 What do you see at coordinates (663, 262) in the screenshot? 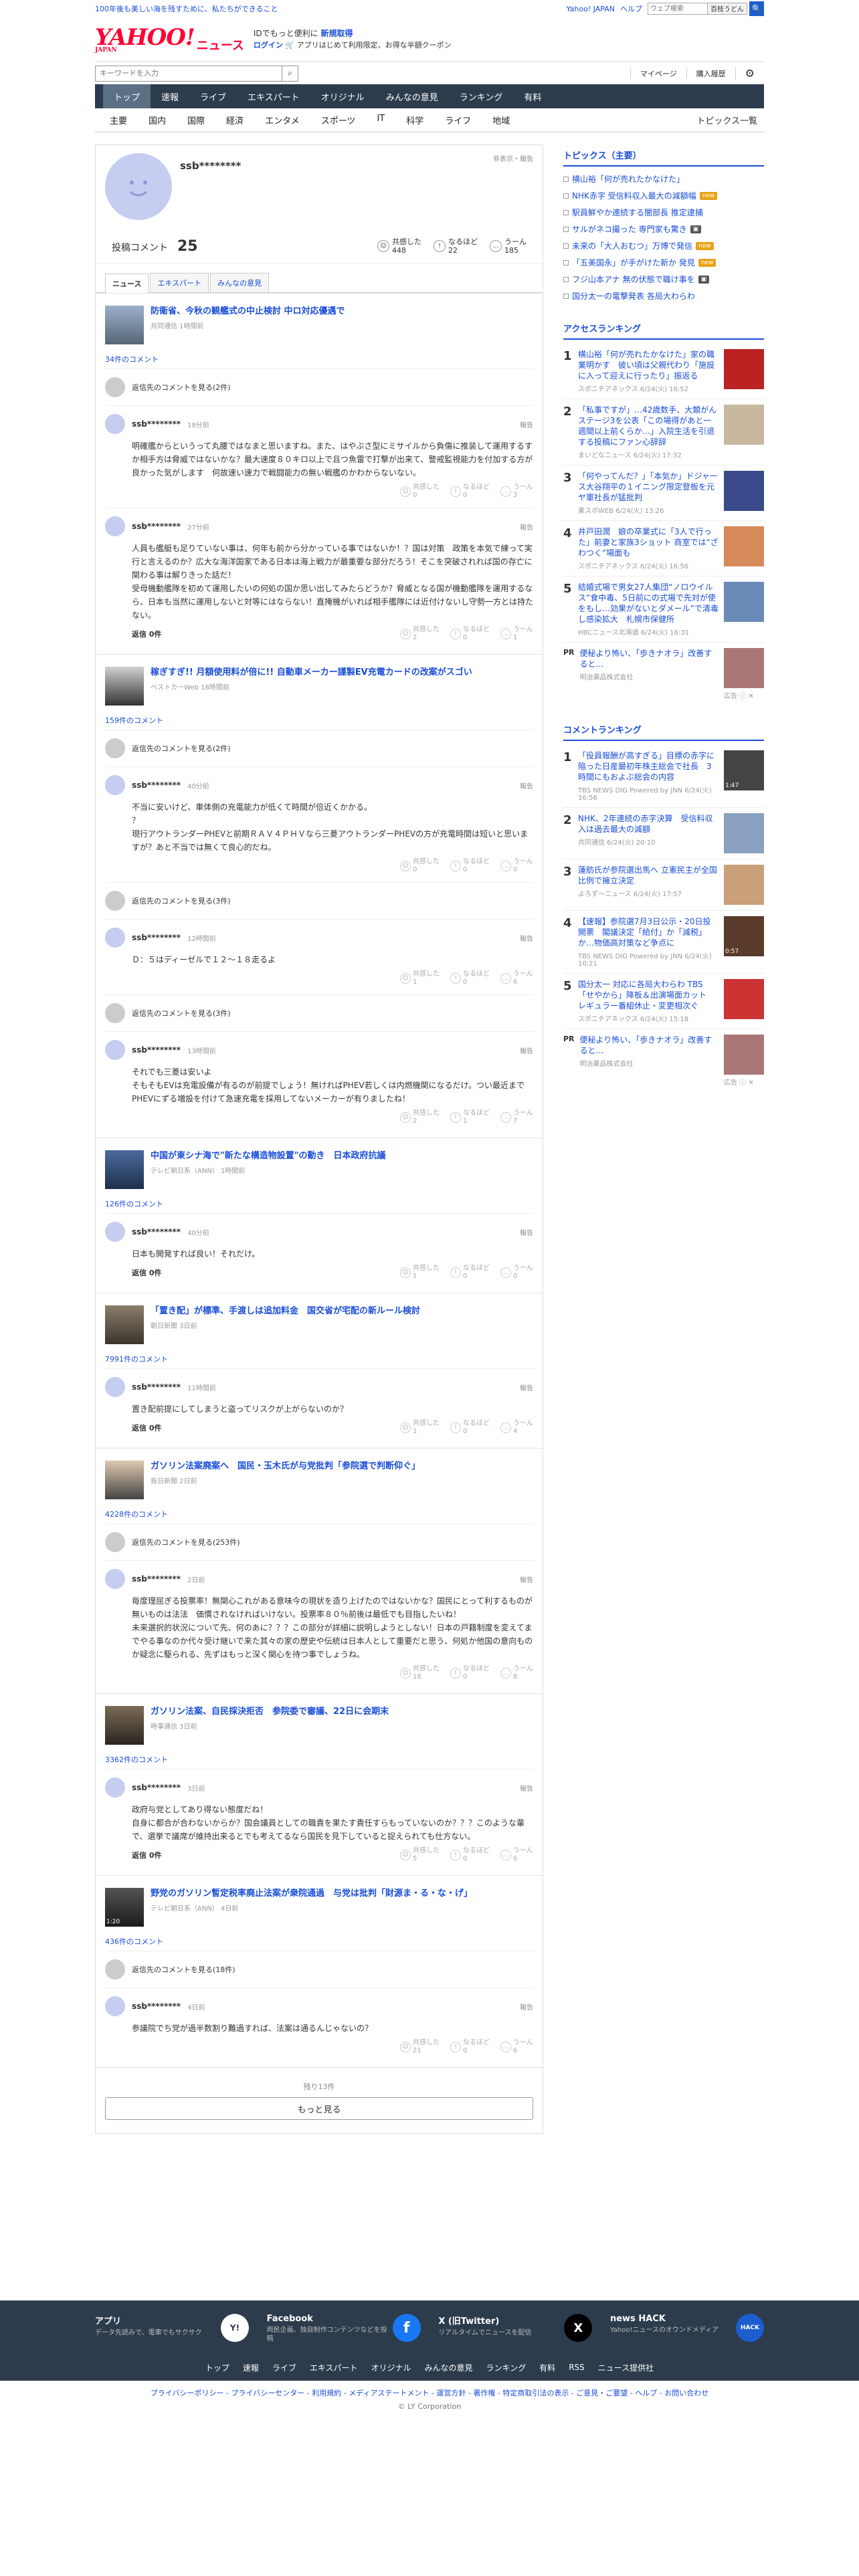
I see `topic-item: 「五美国永」が手がけた新か 発見 new` at bounding box center [663, 262].